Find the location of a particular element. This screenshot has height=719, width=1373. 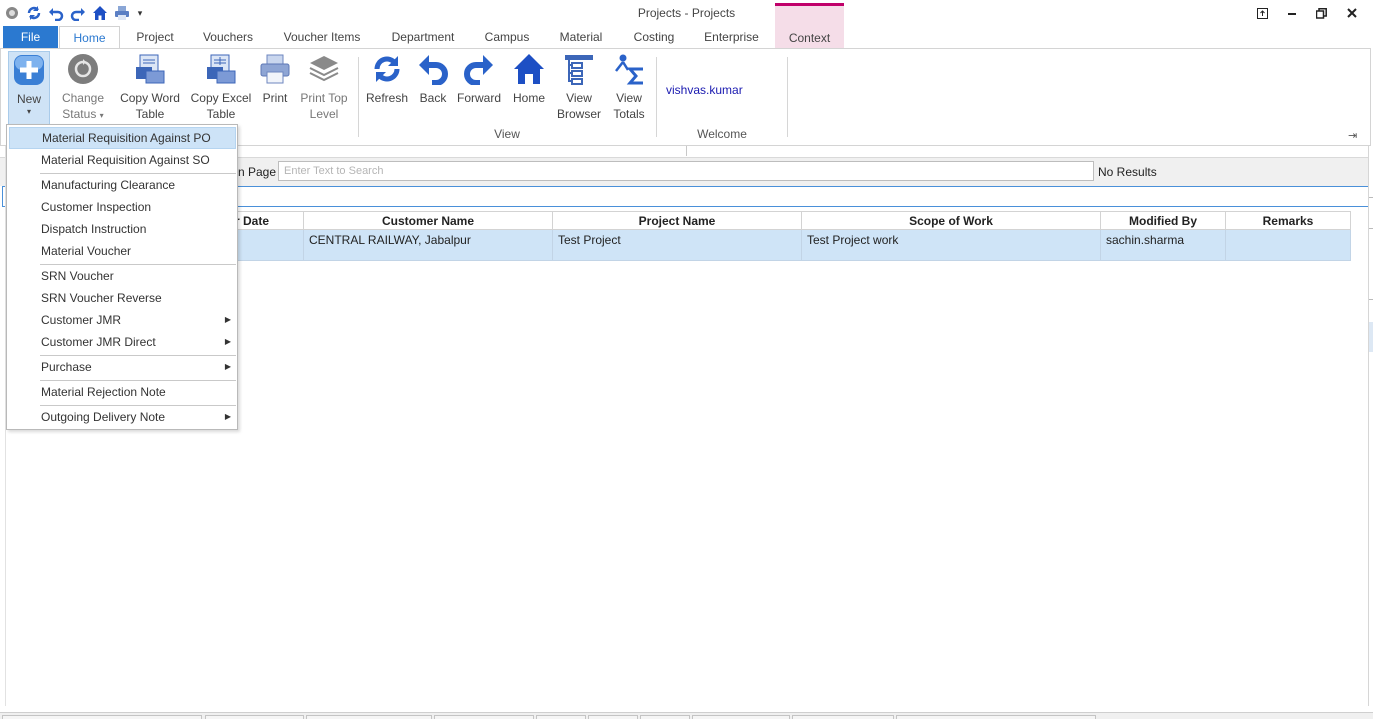

menu-item-outgoing-delivery-note: Outgoing Delivery Note ▶ is located at coordinates (122, 417).